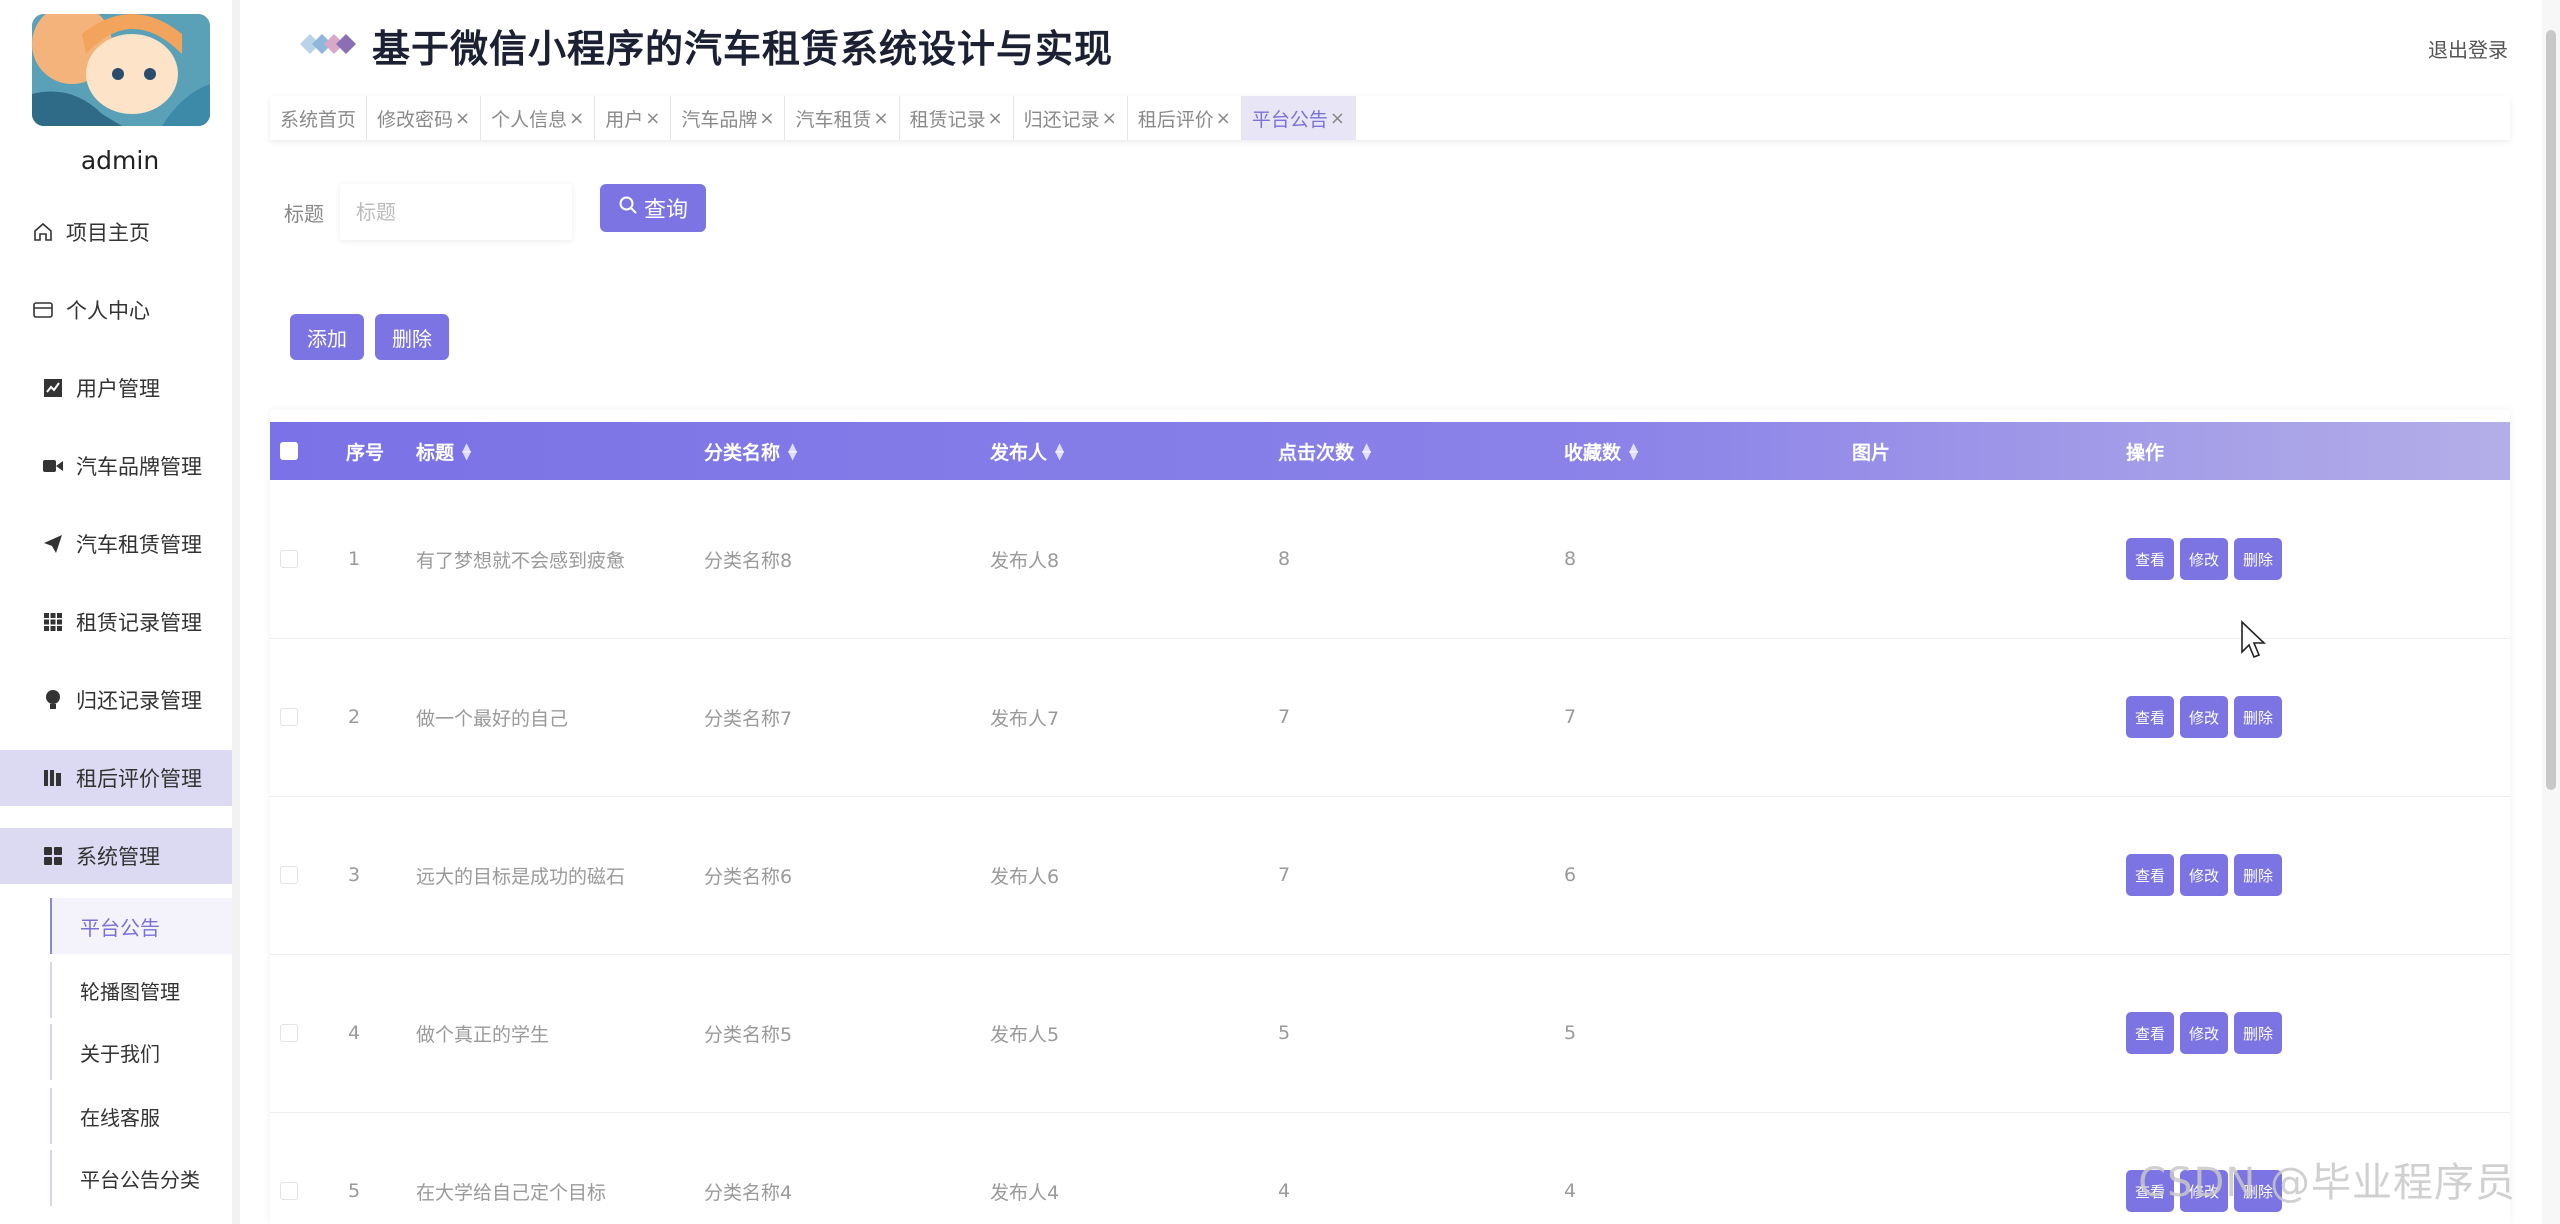  What do you see at coordinates (120, 544) in the screenshot?
I see `sidebar-item-car-rental: 汽车租赁管理` at bounding box center [120, 544].